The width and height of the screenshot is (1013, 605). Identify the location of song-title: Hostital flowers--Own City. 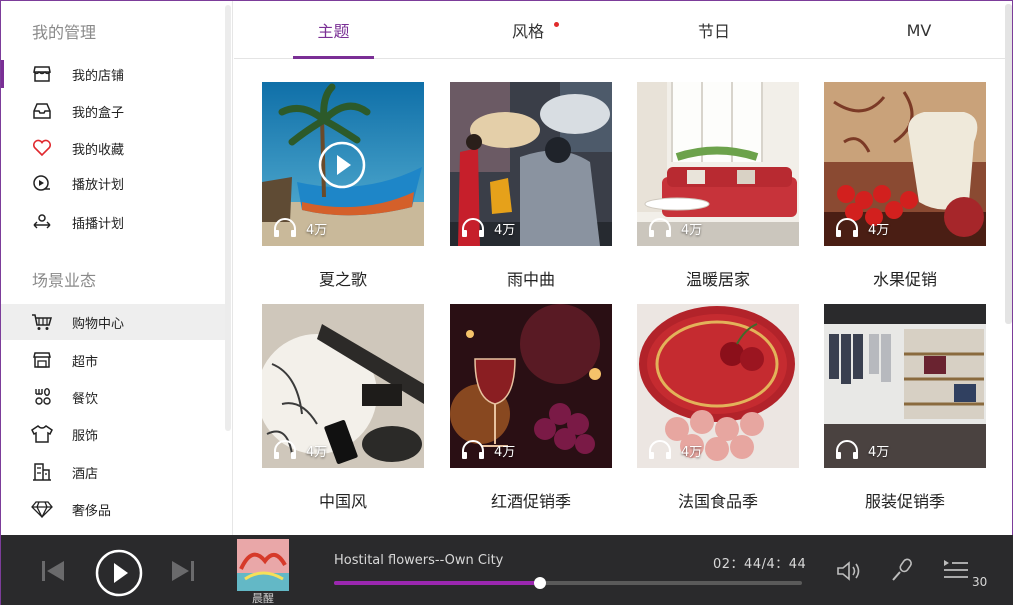
(419, 560).